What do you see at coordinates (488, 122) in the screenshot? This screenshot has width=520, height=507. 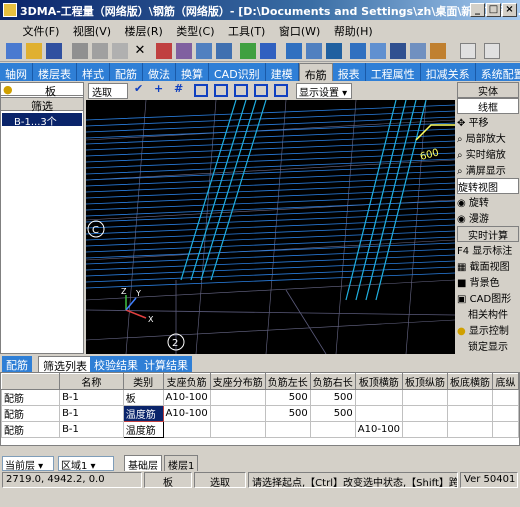 I see `pan-button: ✥ 平移` at bounding box center [488, 122].